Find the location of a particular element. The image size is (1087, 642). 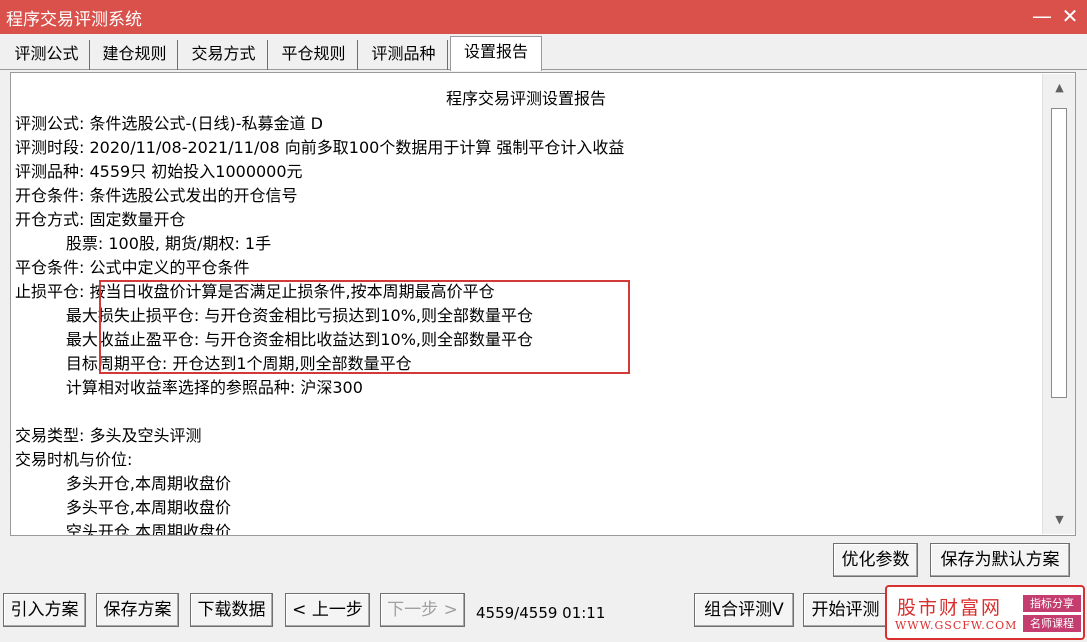

download-data-button: 下载数据 is located at coordinates (231, 610).